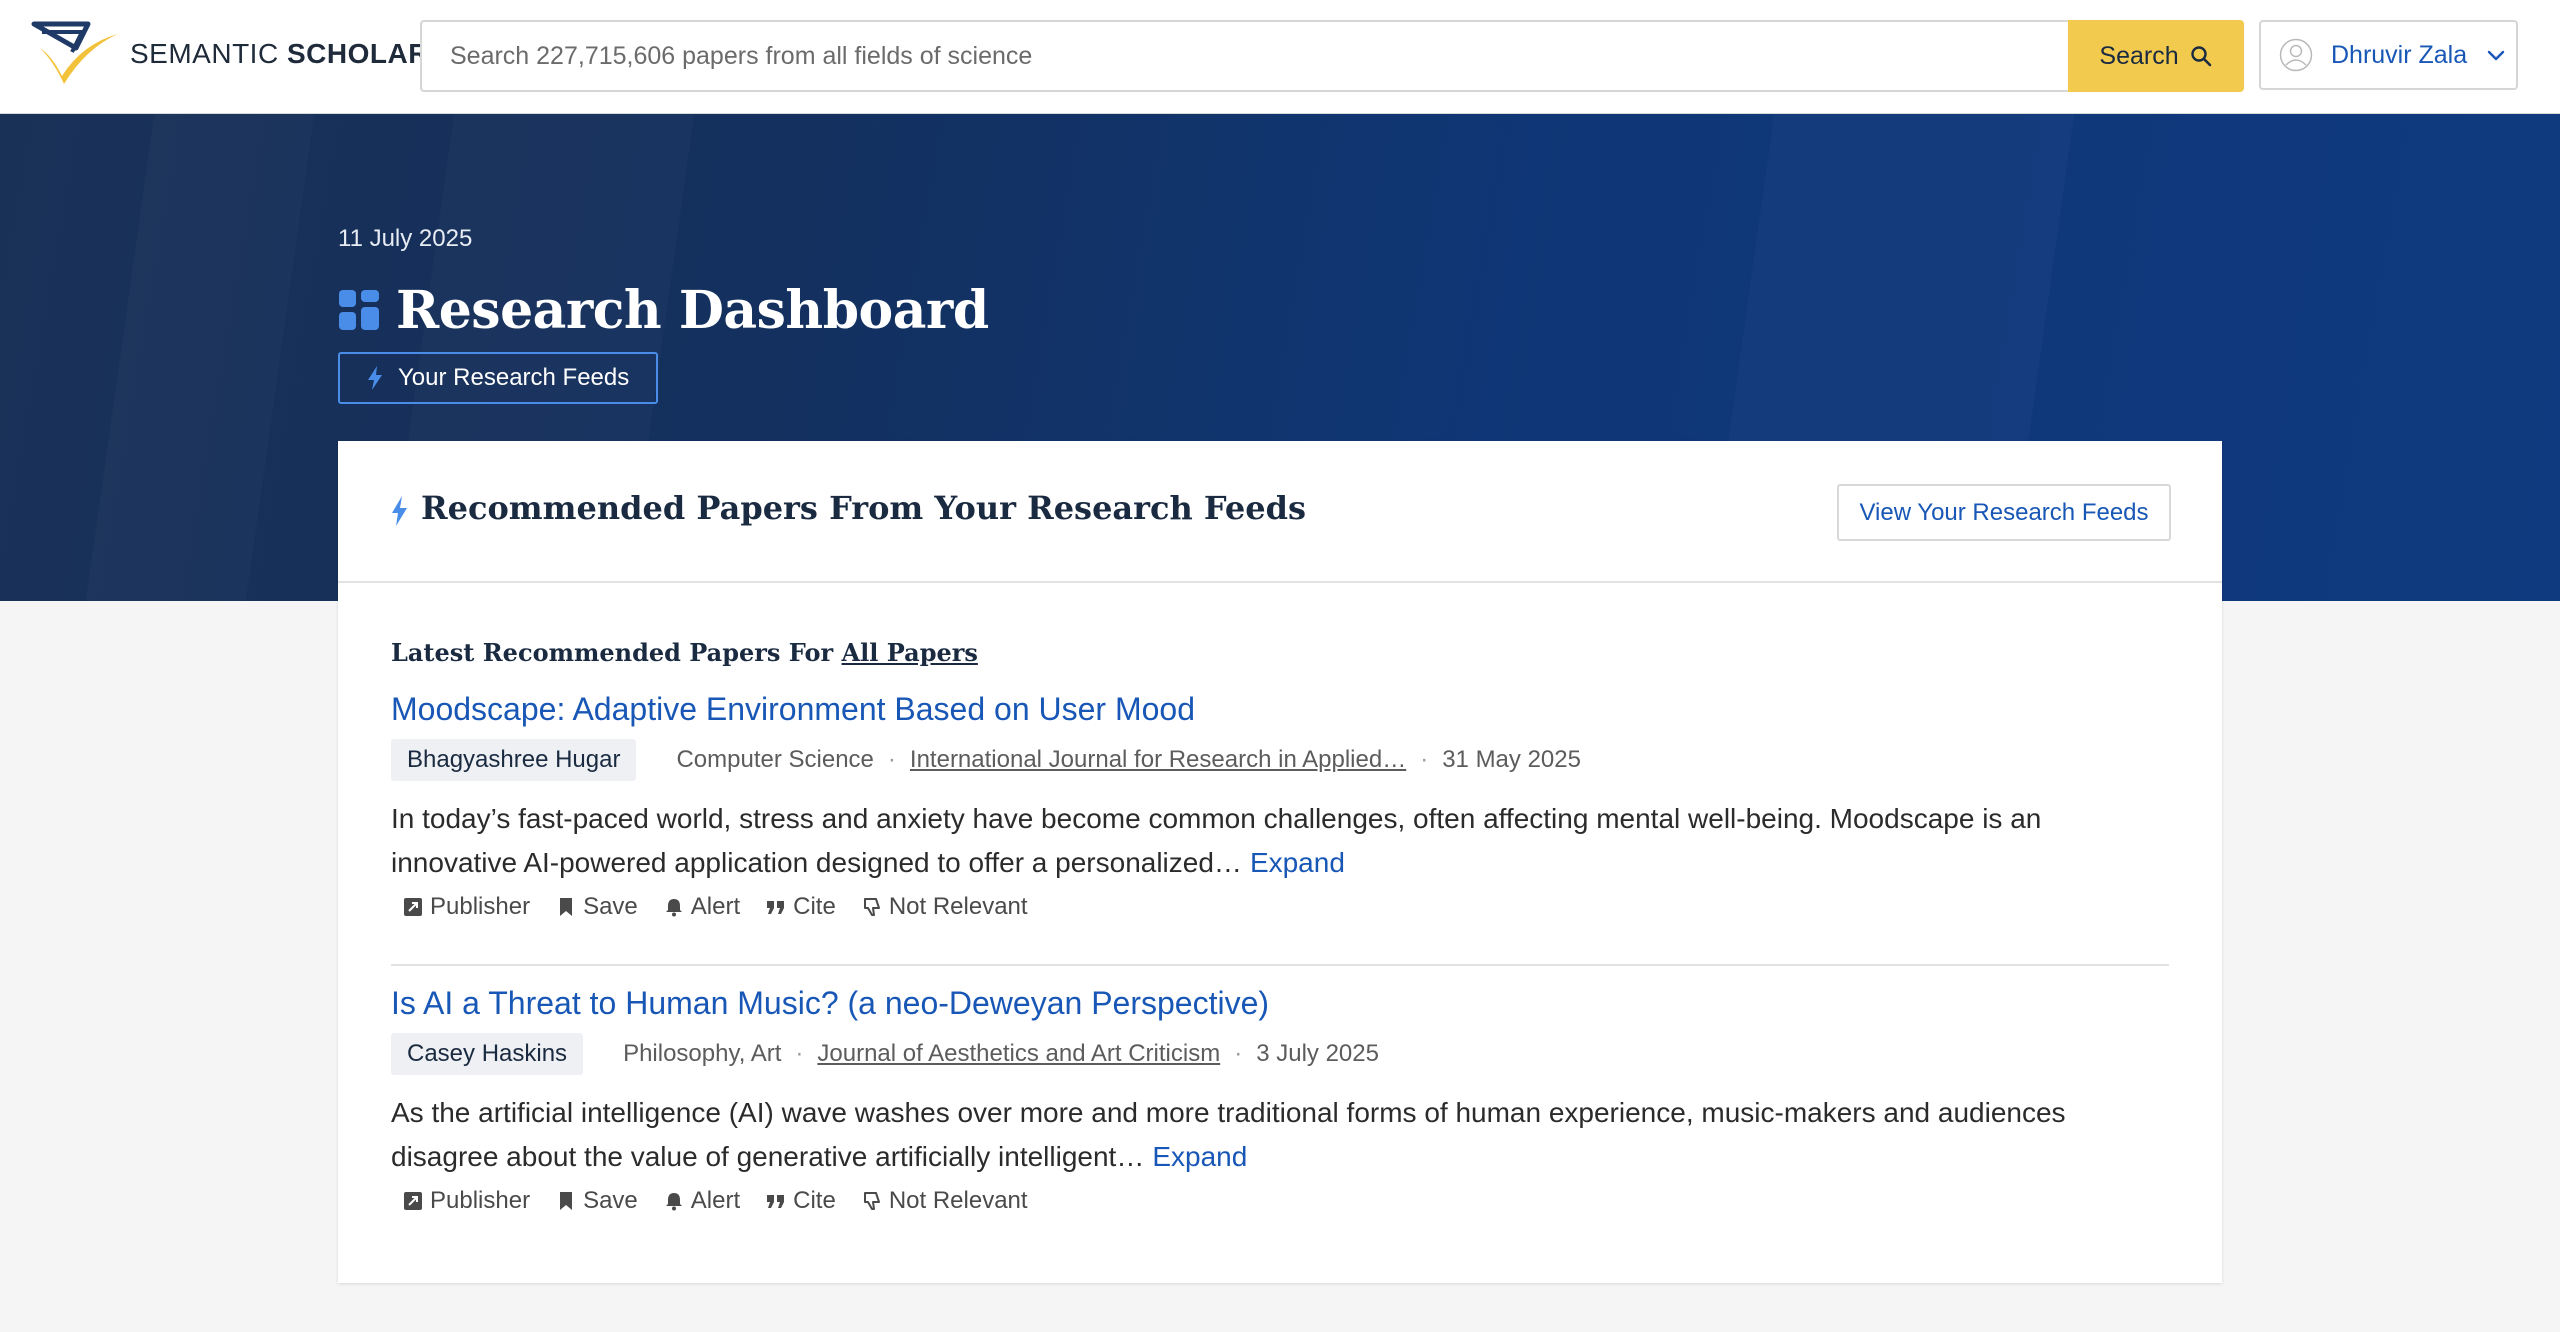 The width and height of the screenshot is (2560, 1332). I want to click on tab-research-feeds: Your Research Feeds, so click(498, 378).